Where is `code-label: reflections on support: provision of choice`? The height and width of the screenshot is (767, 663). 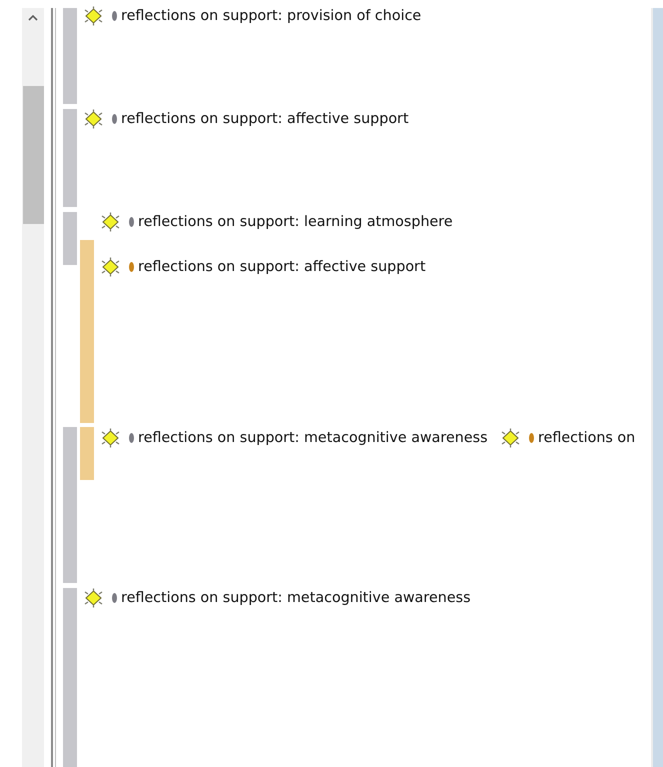
code-label: reflections on support: provision of choice is located at coordinates (271, 16).